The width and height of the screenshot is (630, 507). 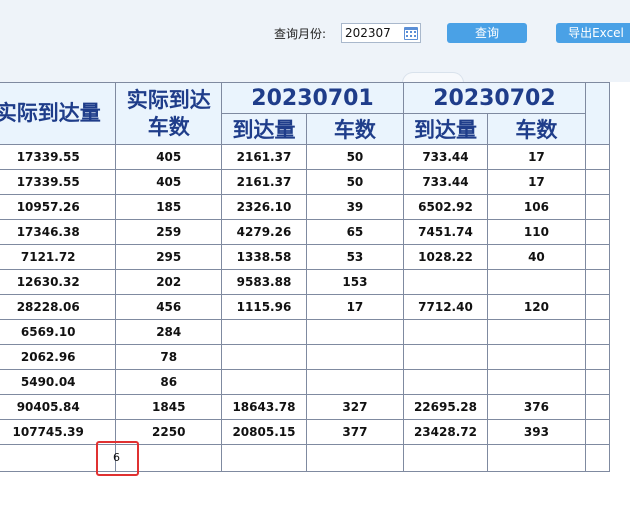 I want to click on calendar-icon, so click(x=411, y=33).